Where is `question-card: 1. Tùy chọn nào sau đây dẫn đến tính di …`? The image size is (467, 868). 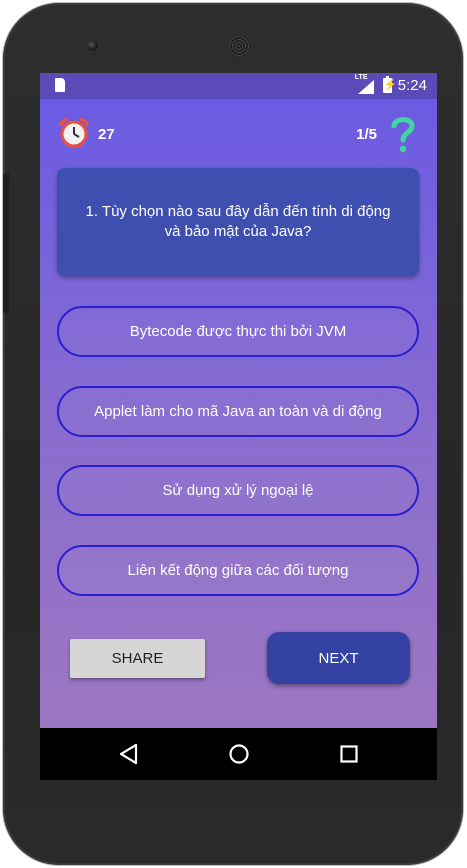
question-card: 1. Tùy chọn nào sau đây dẫn đến tính di … is located at coordinates (238, 222).